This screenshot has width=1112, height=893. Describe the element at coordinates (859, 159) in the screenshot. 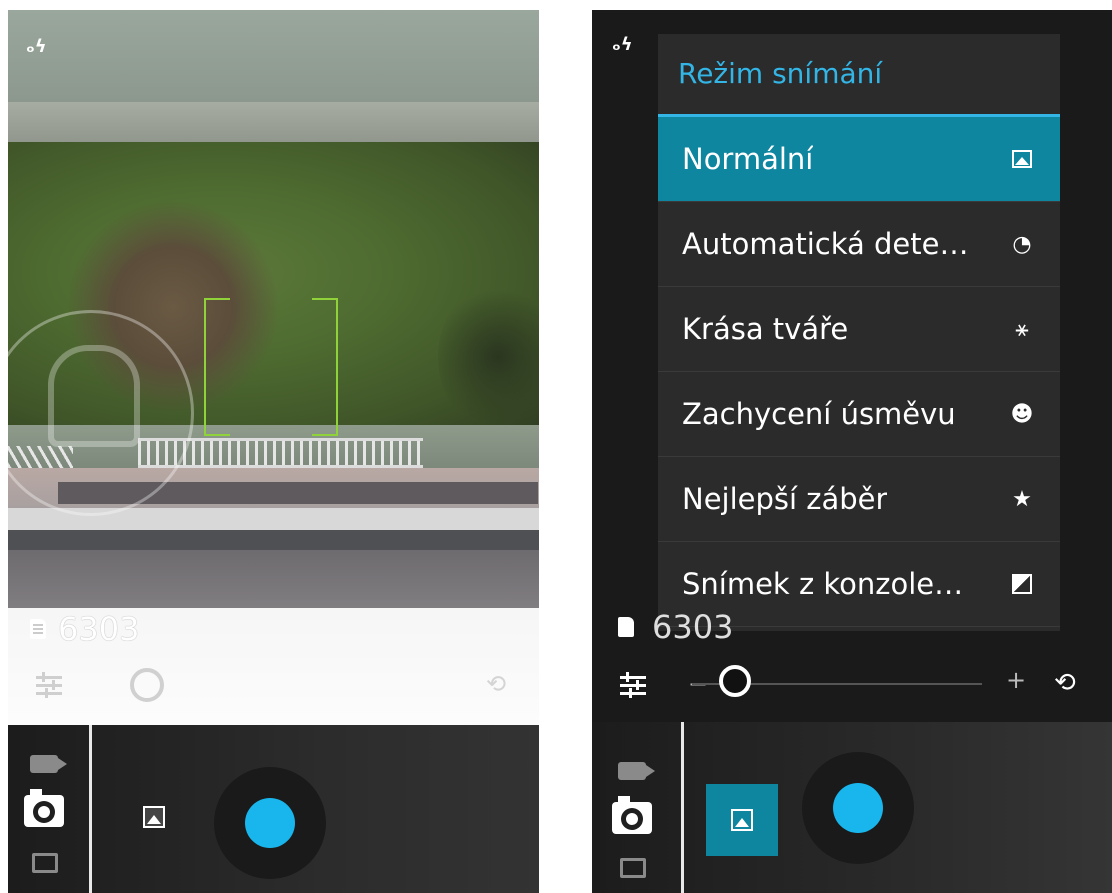

I see `menu-item-normal: Normální` at that location.